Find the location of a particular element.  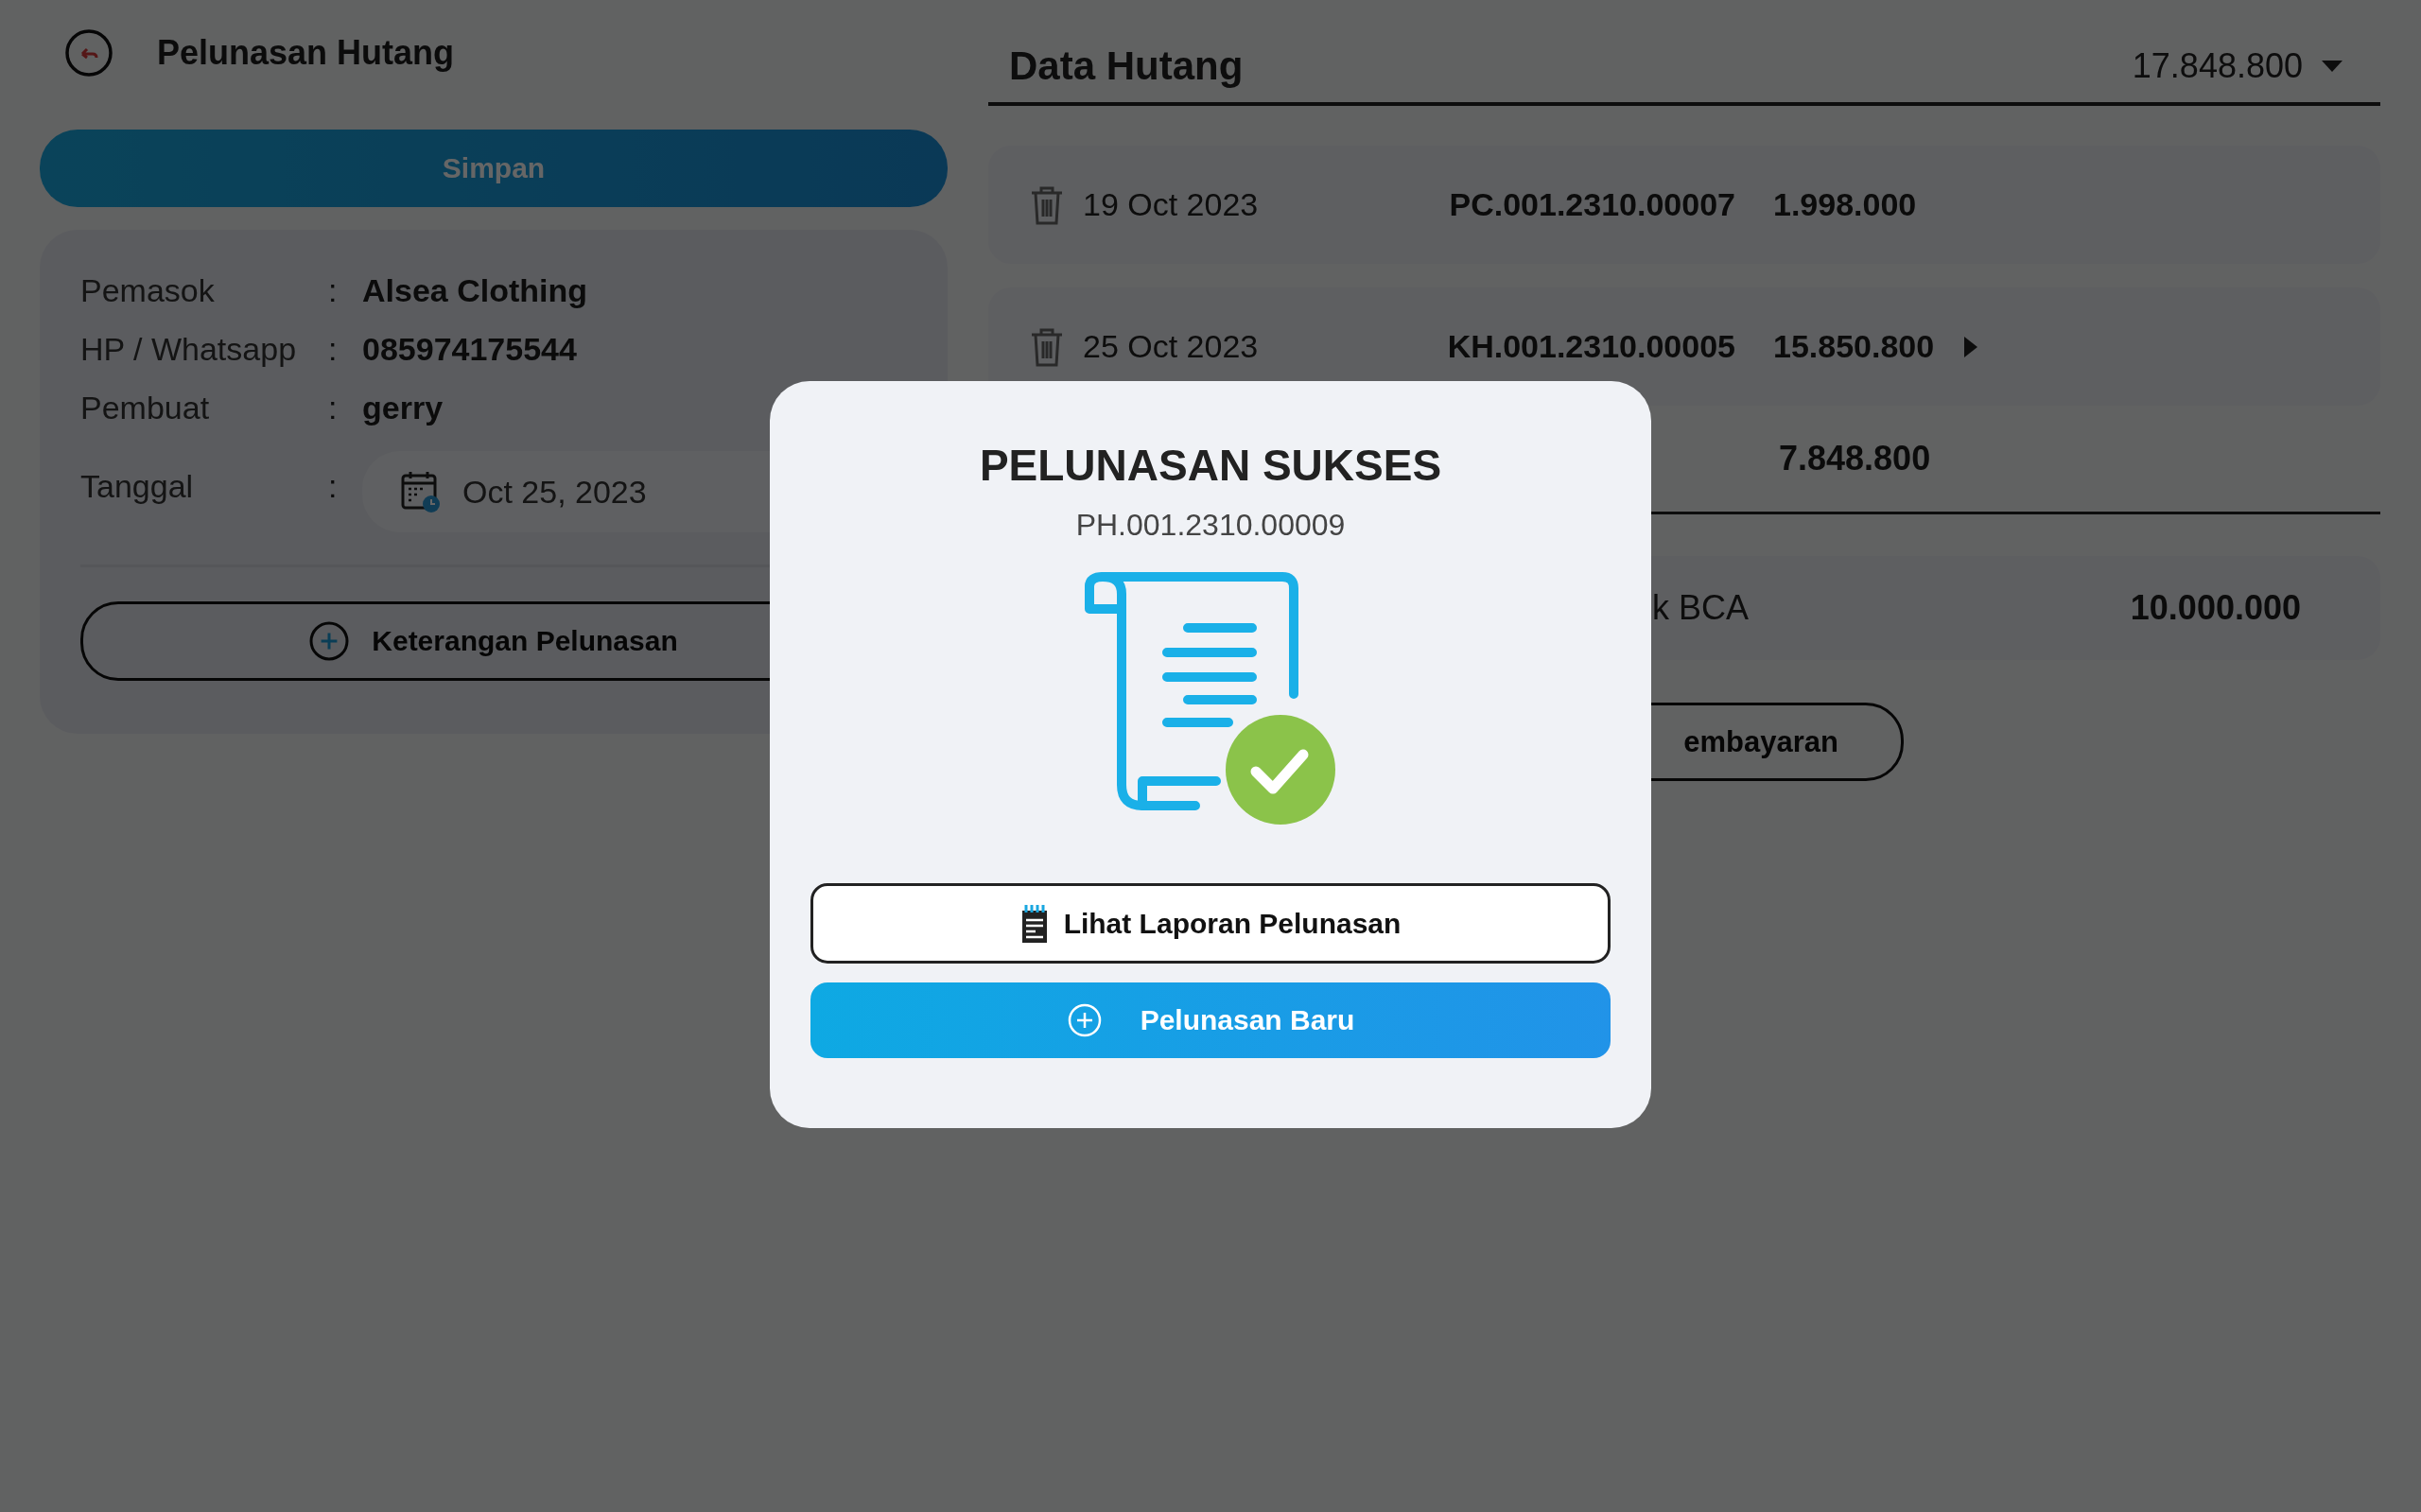

payment-amount: 10.000.000 is located at coordinates (2215, 608).